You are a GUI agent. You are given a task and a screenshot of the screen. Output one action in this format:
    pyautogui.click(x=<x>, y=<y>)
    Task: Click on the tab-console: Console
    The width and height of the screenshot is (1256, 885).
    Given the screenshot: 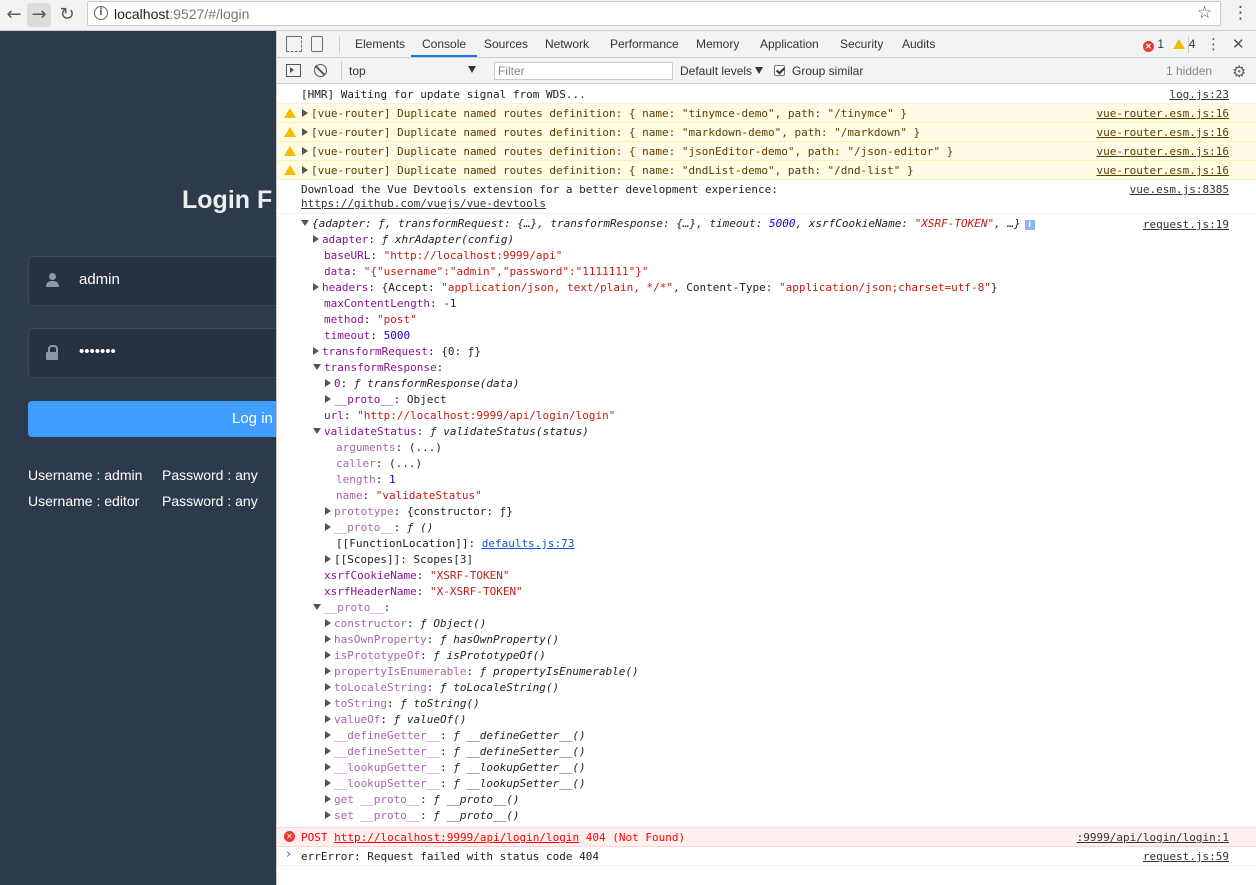 What is the action you would take?
    pyautogui.click(x=444, y=44)
    